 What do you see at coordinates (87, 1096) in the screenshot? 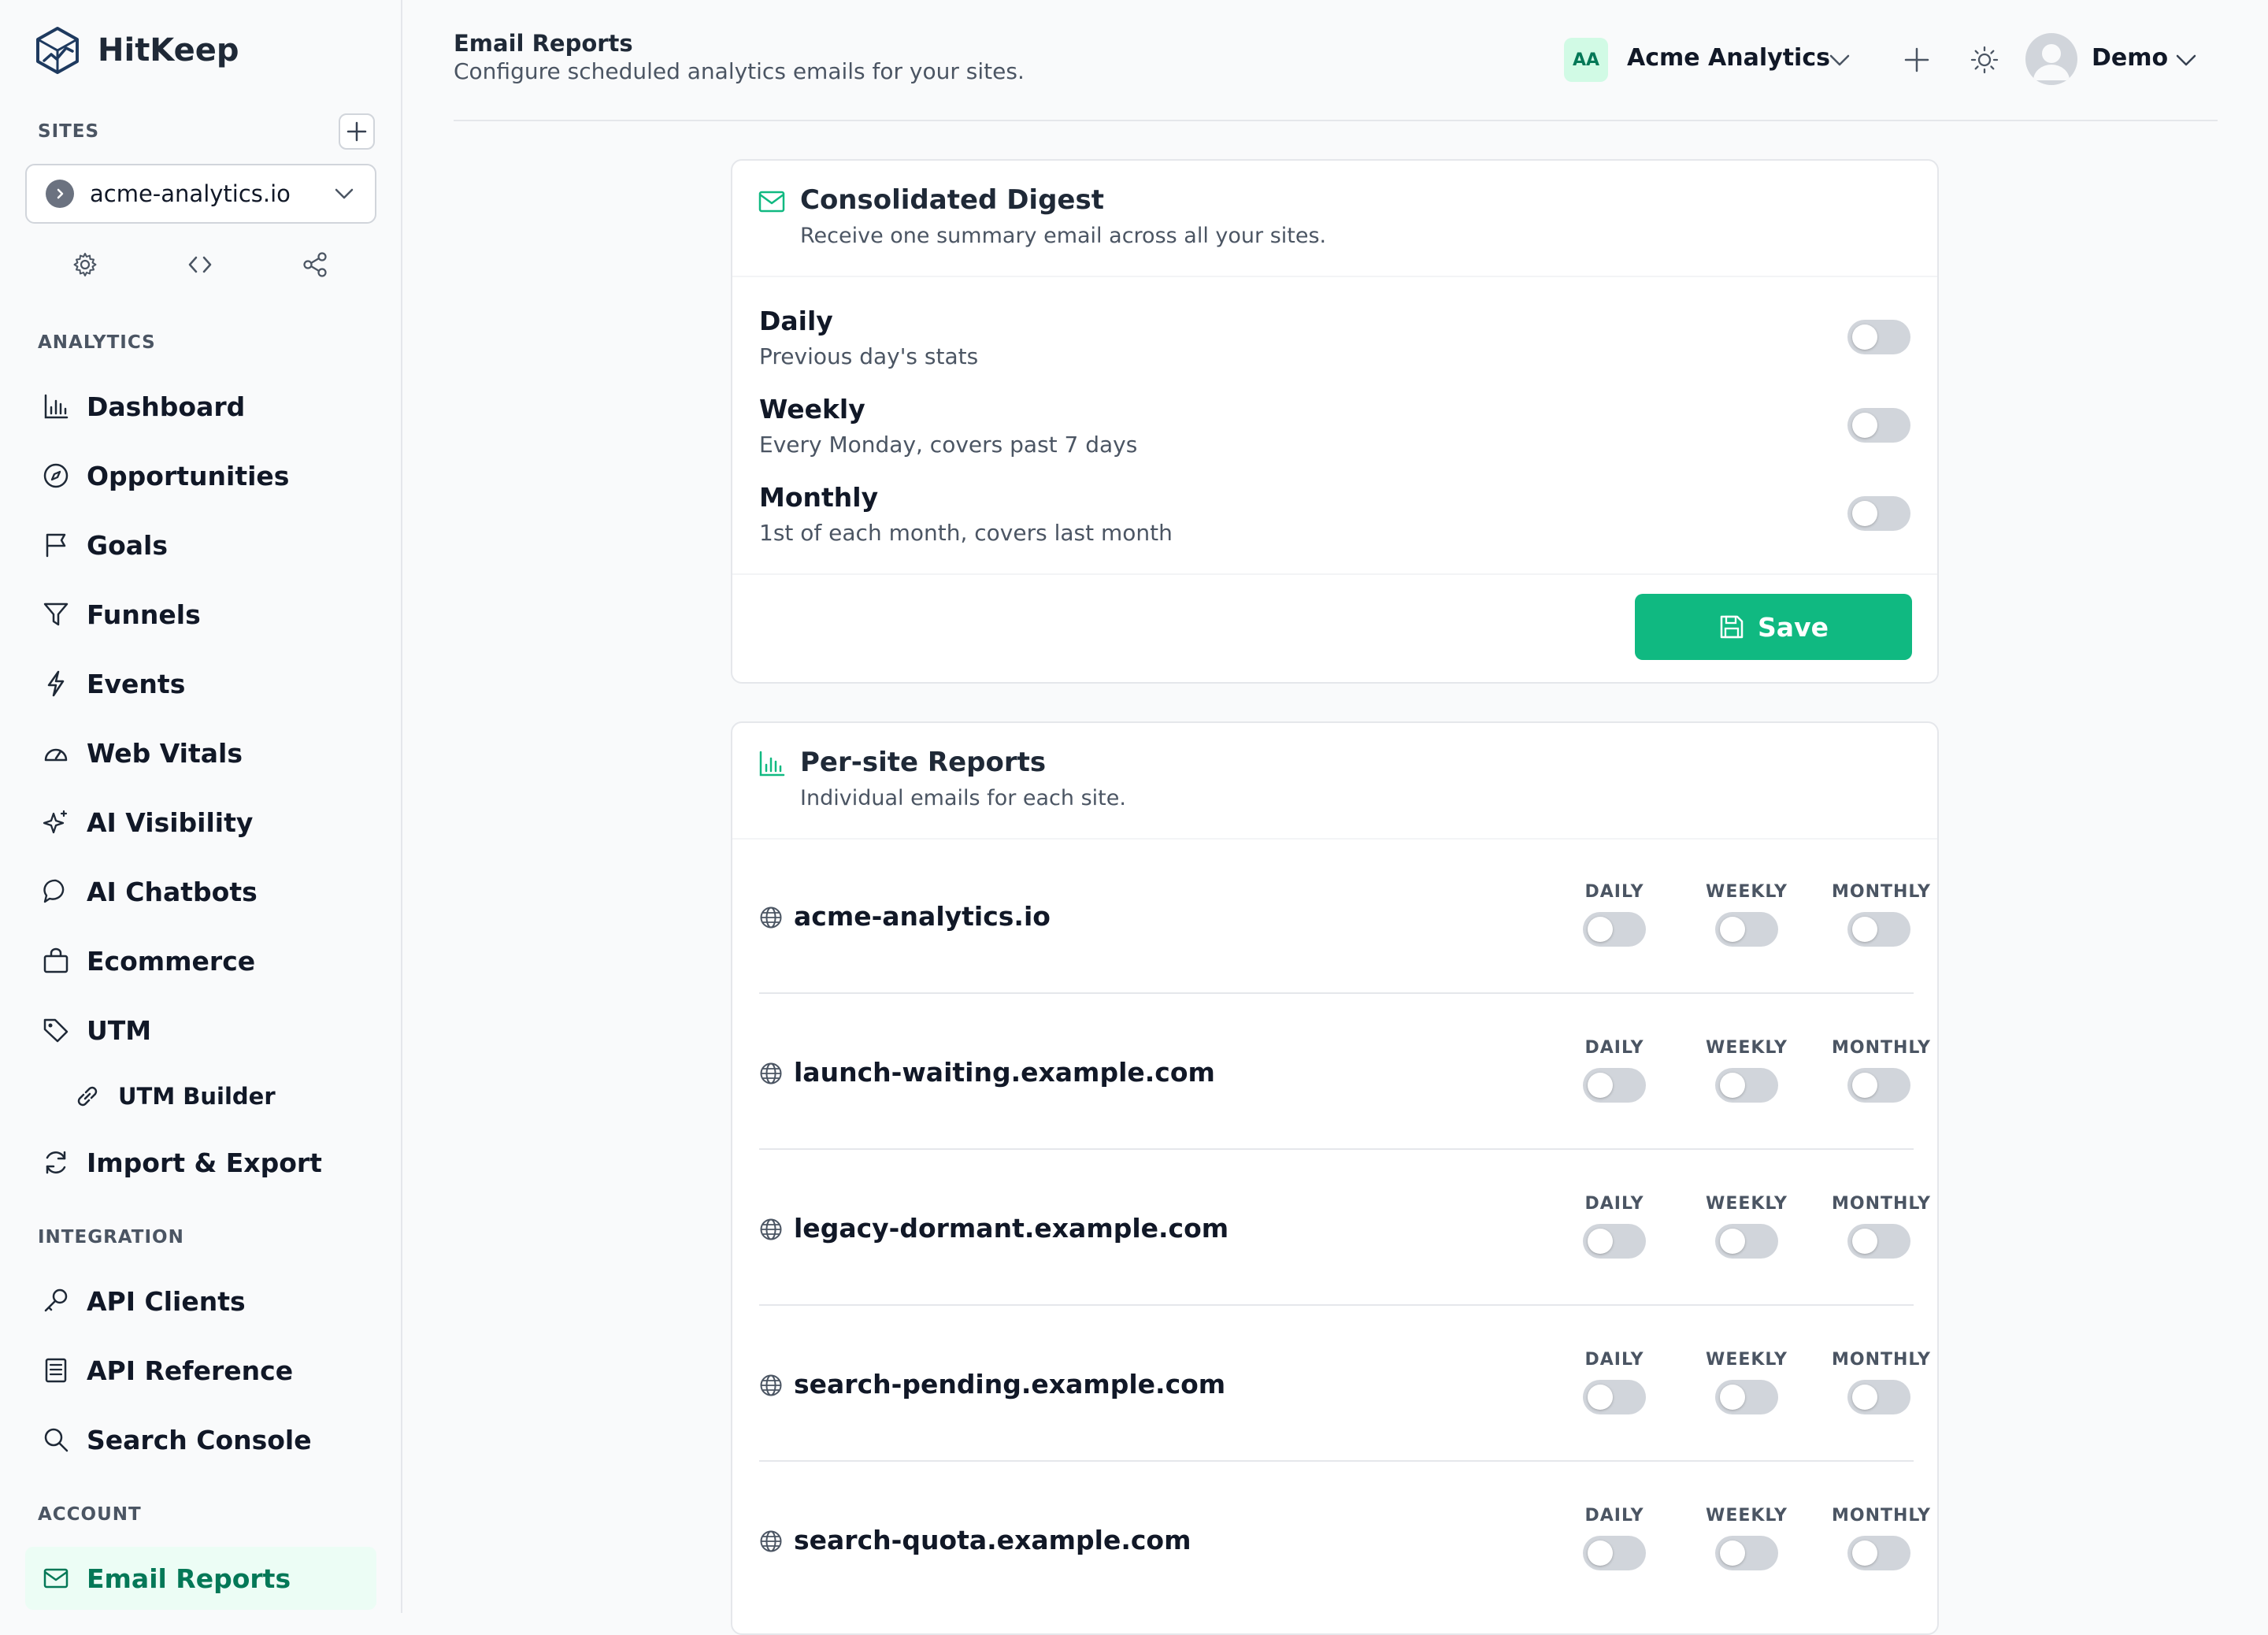
I see `link-icon` at bounding box center [87, 1096].